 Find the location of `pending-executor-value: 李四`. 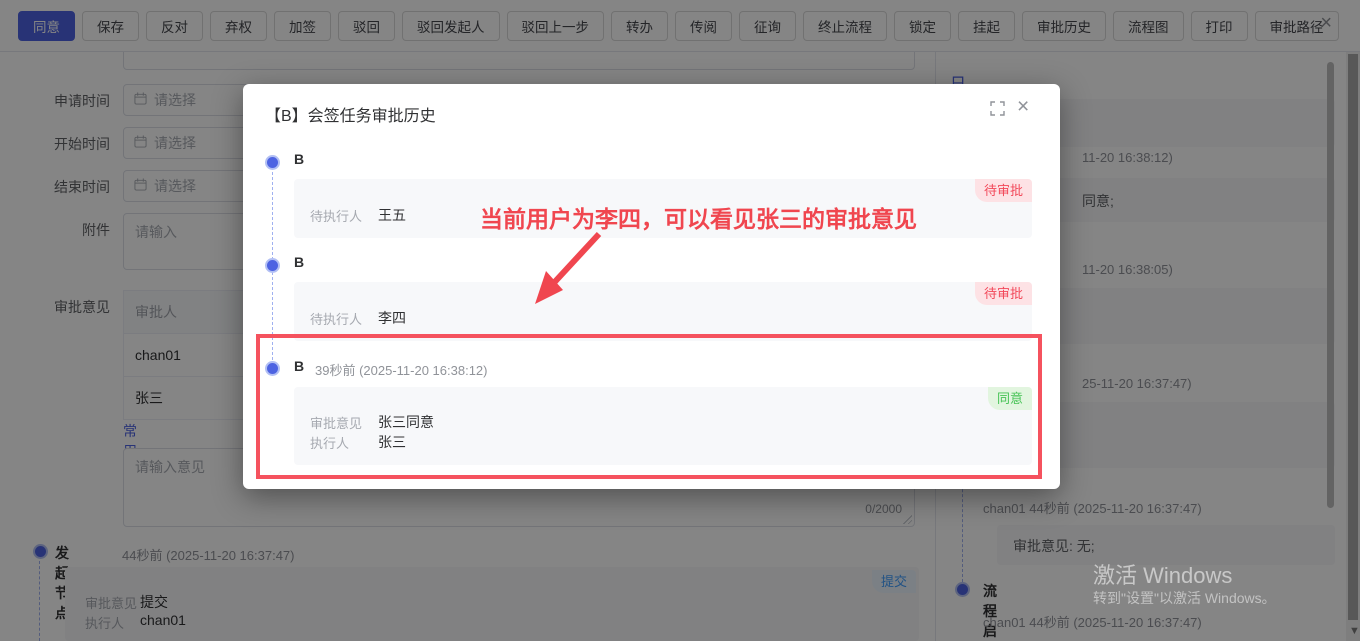

pending-executor-value: 李四 is located at coordinates (392, 318).